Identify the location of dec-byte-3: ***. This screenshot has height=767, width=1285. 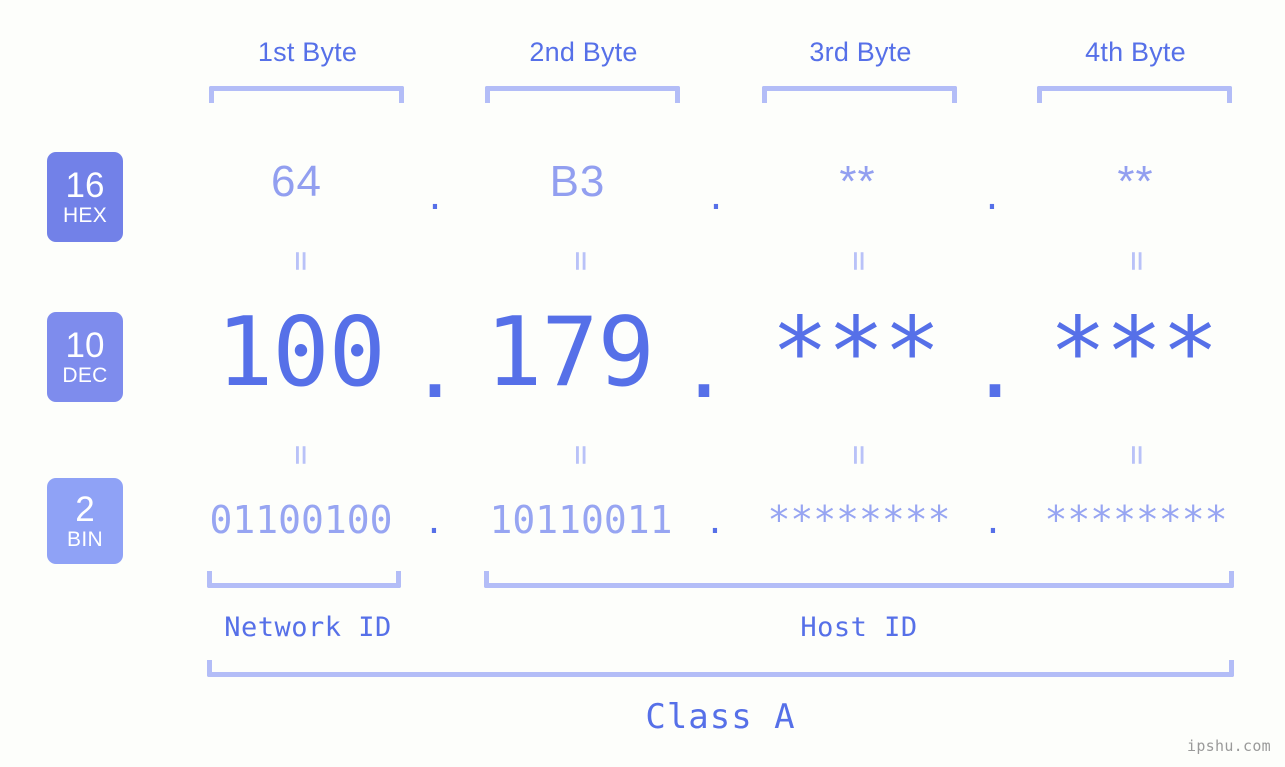
(856, 353).